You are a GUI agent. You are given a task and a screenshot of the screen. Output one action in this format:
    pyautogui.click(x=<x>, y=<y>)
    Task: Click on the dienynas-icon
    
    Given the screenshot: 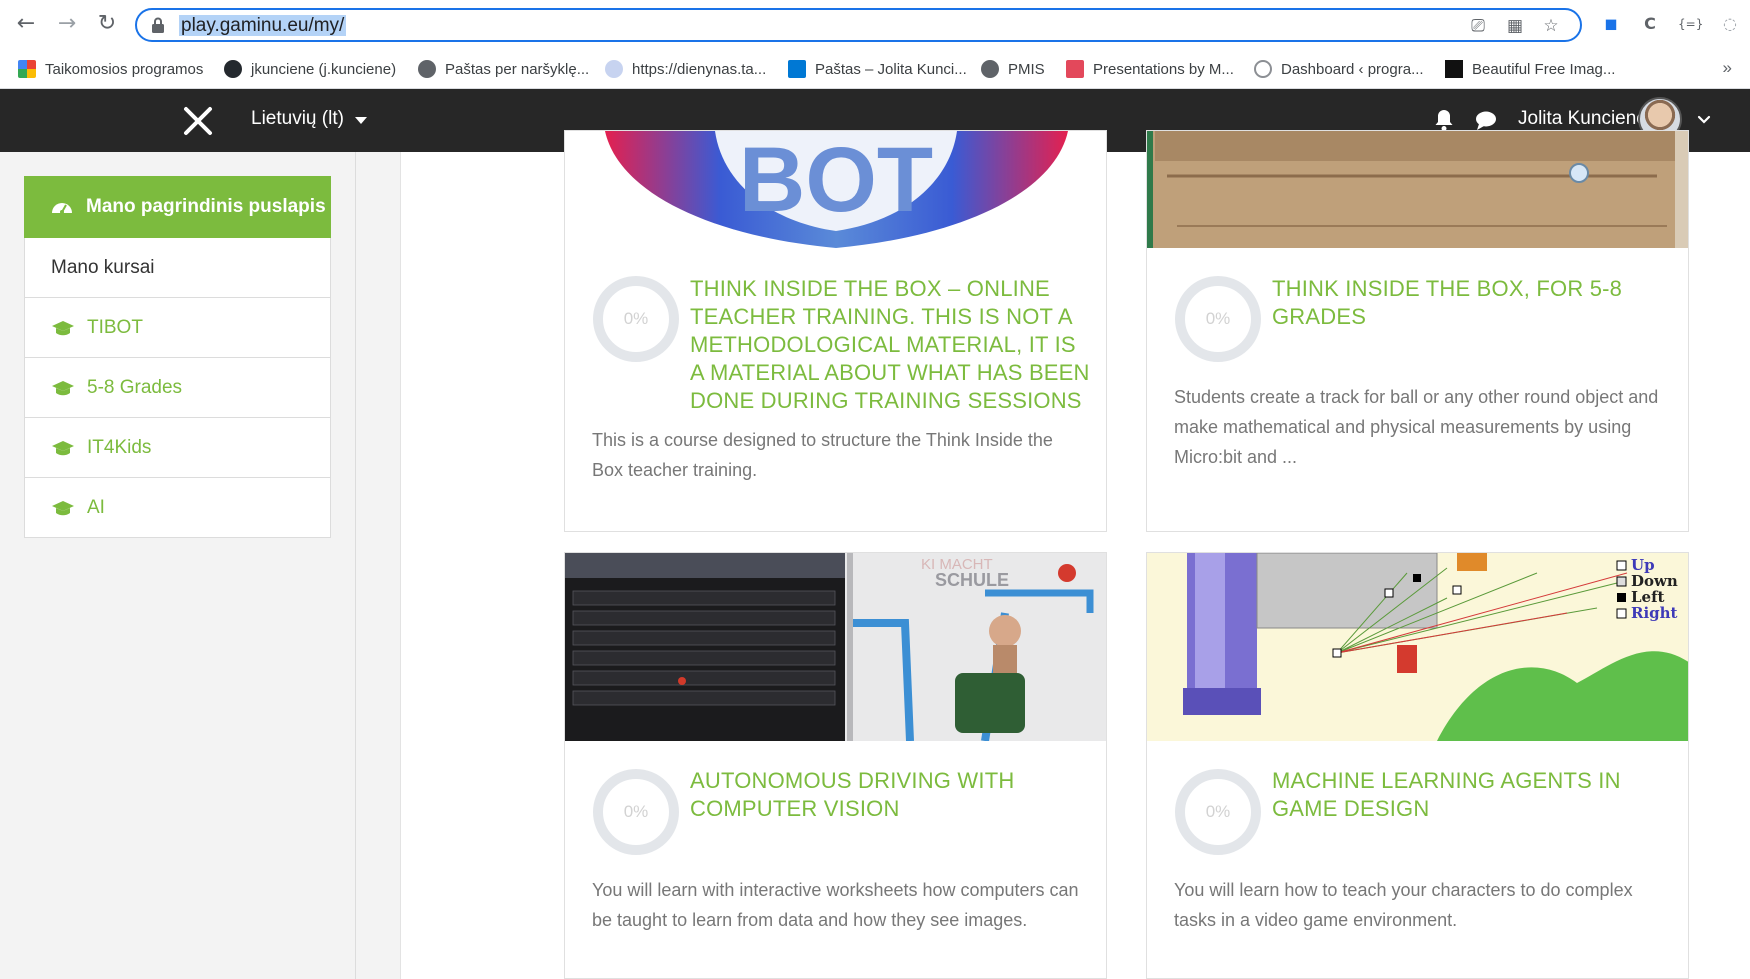 What is the action you would take?
    pyautogui.click(x=614, y=69)
    